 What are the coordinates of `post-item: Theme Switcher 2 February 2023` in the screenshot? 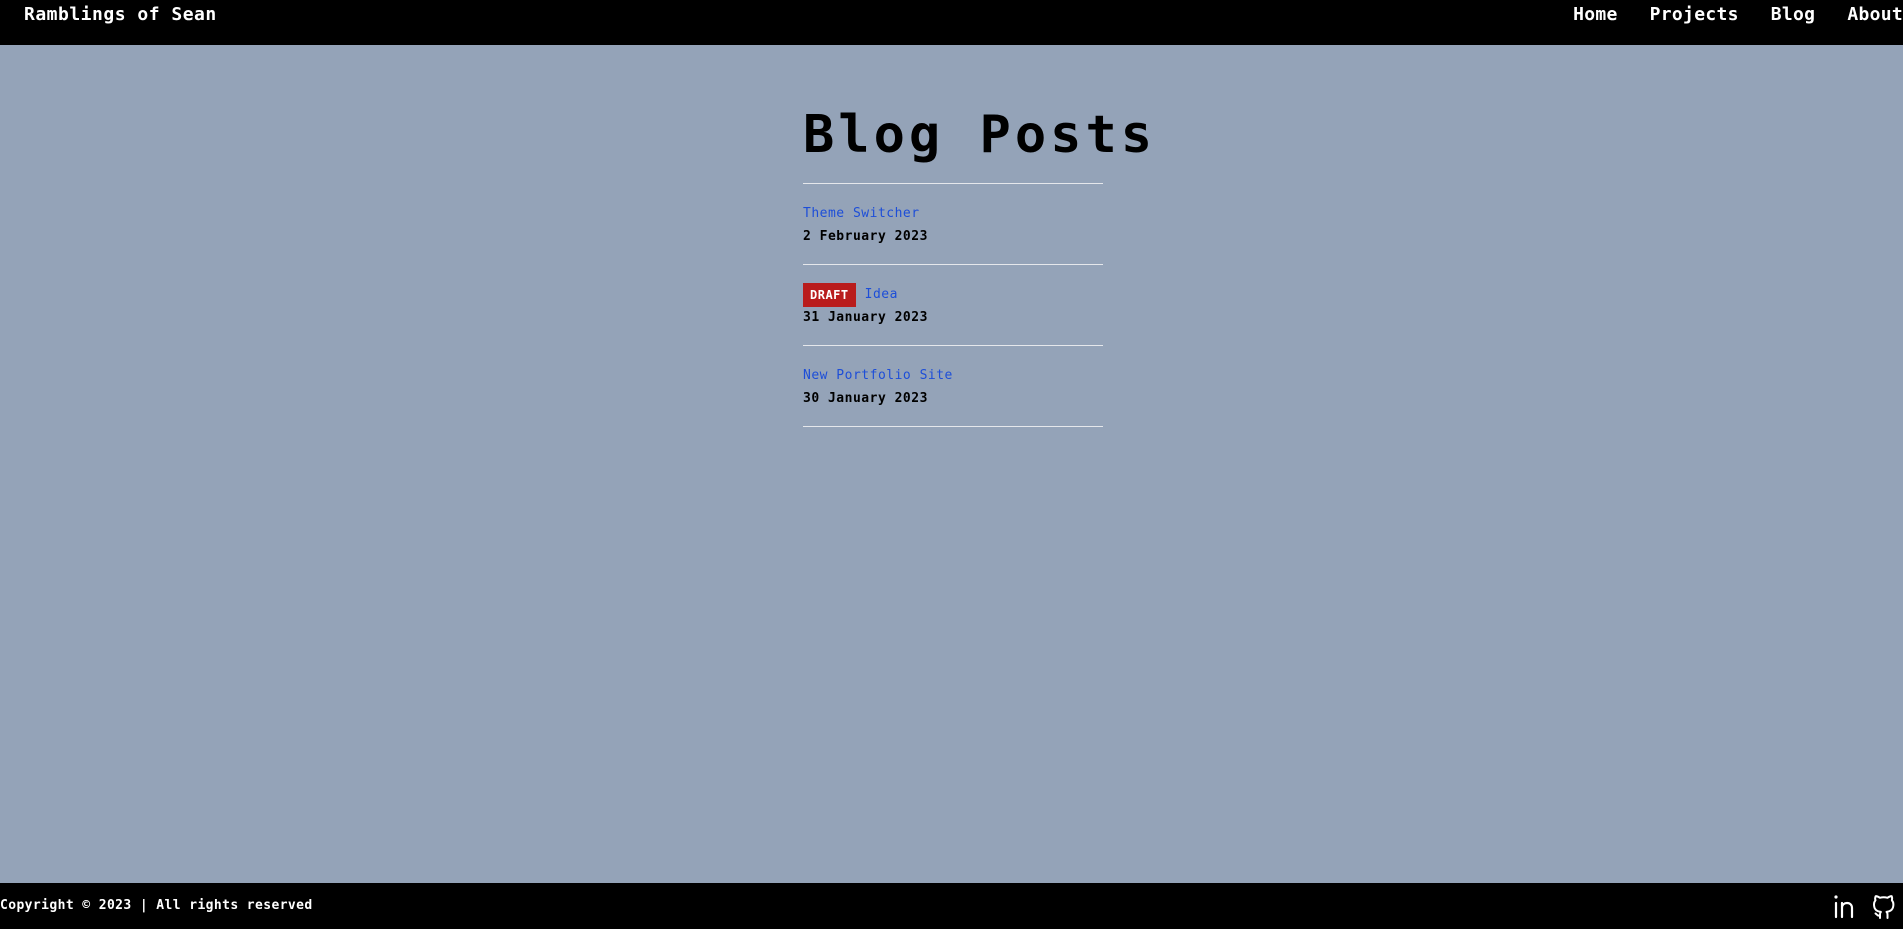 It's located at (953, 224).